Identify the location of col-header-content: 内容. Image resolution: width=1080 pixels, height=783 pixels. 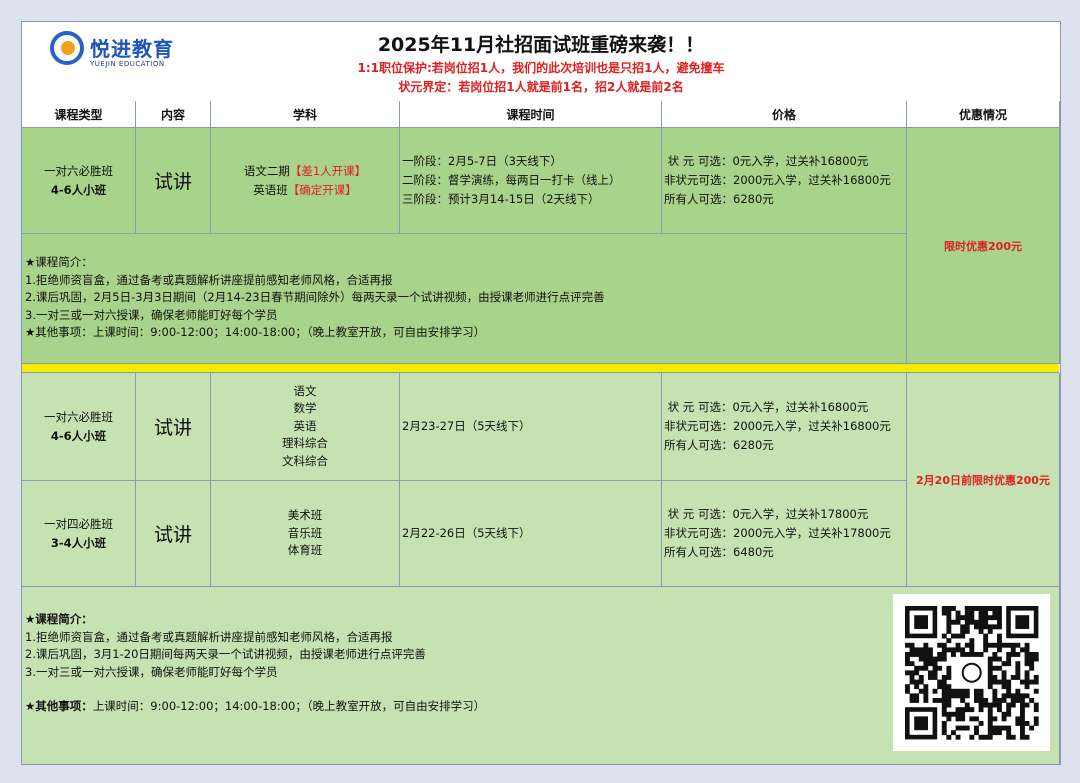
(173, 114).